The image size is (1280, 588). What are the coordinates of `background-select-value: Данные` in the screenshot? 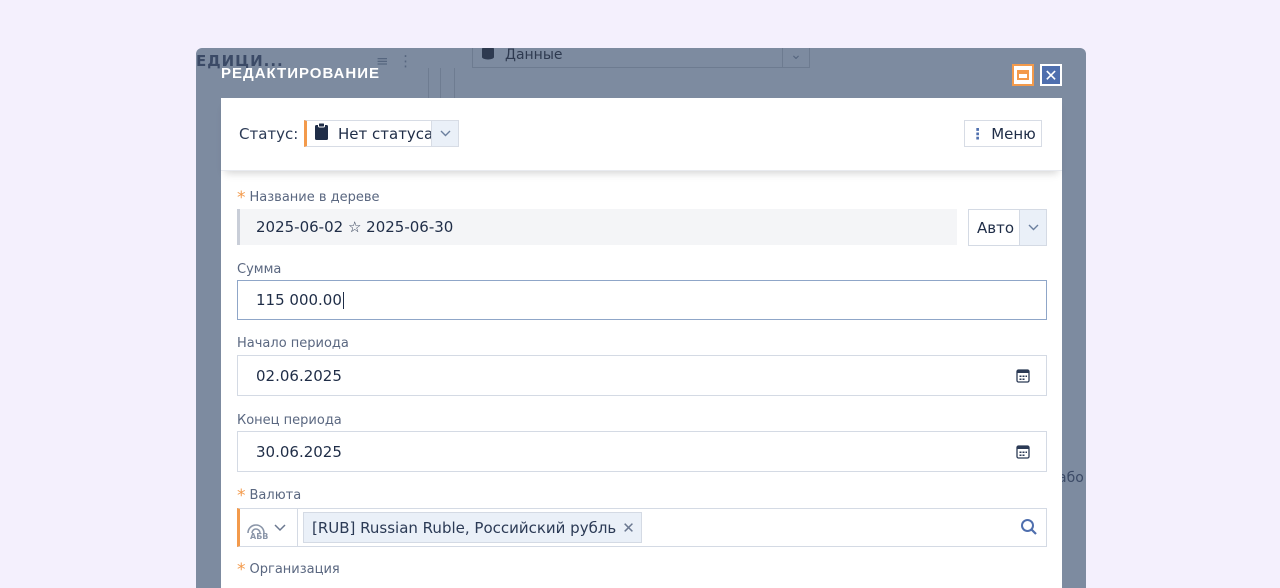 It's located at (534, 55).